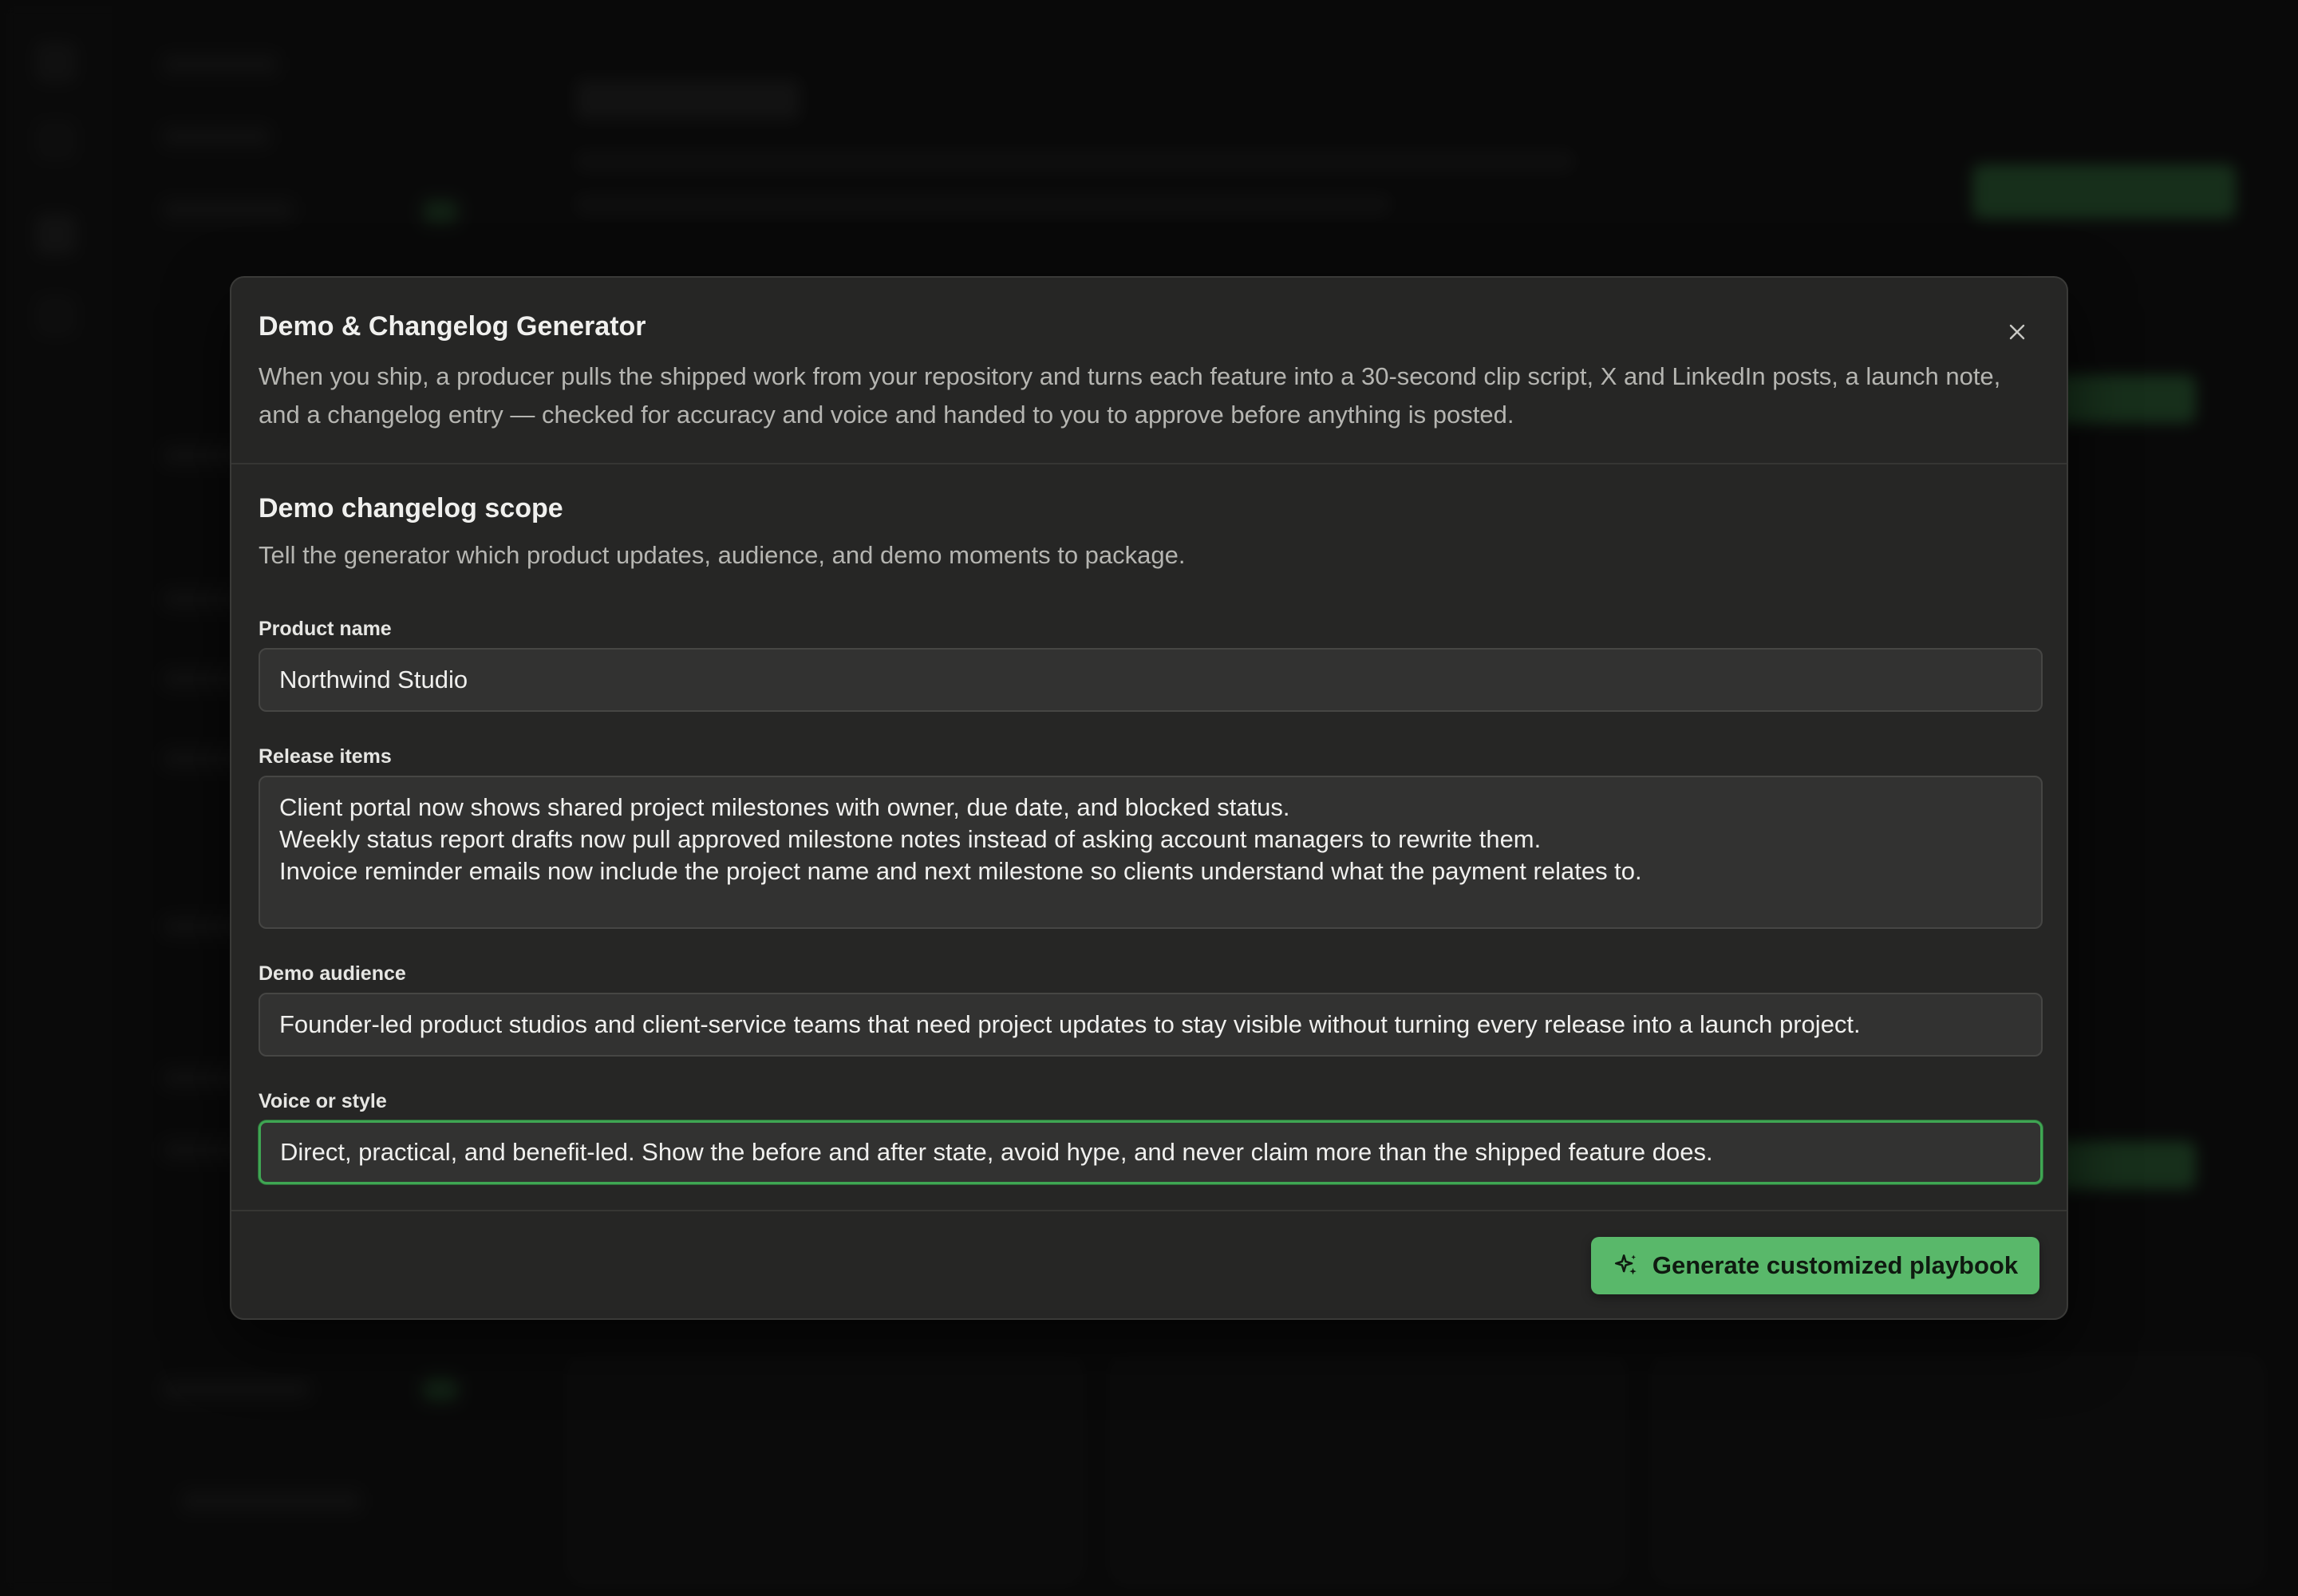 The height and width of the screenshot is (1596, 2298). What do you see at coordinates (1149, 1210) in the screenshot?
I see `modal-footer` at bounding box center [1149, 1210].